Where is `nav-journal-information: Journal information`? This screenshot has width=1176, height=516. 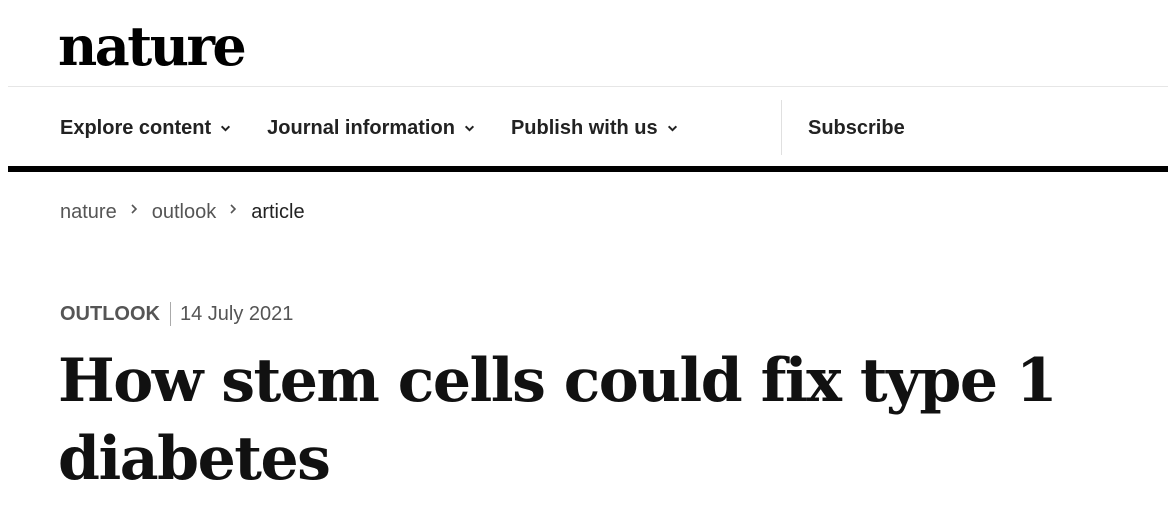 nav-journal-information: Journal information is located at coordinates (371, 128).